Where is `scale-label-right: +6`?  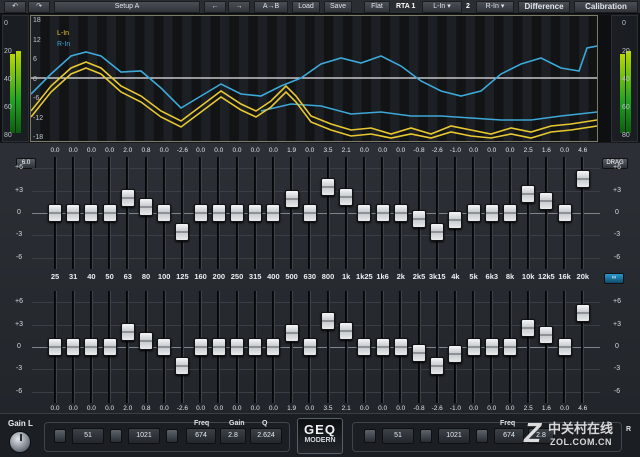
scale-label-right: +6 is located at coordinates (617, 168).